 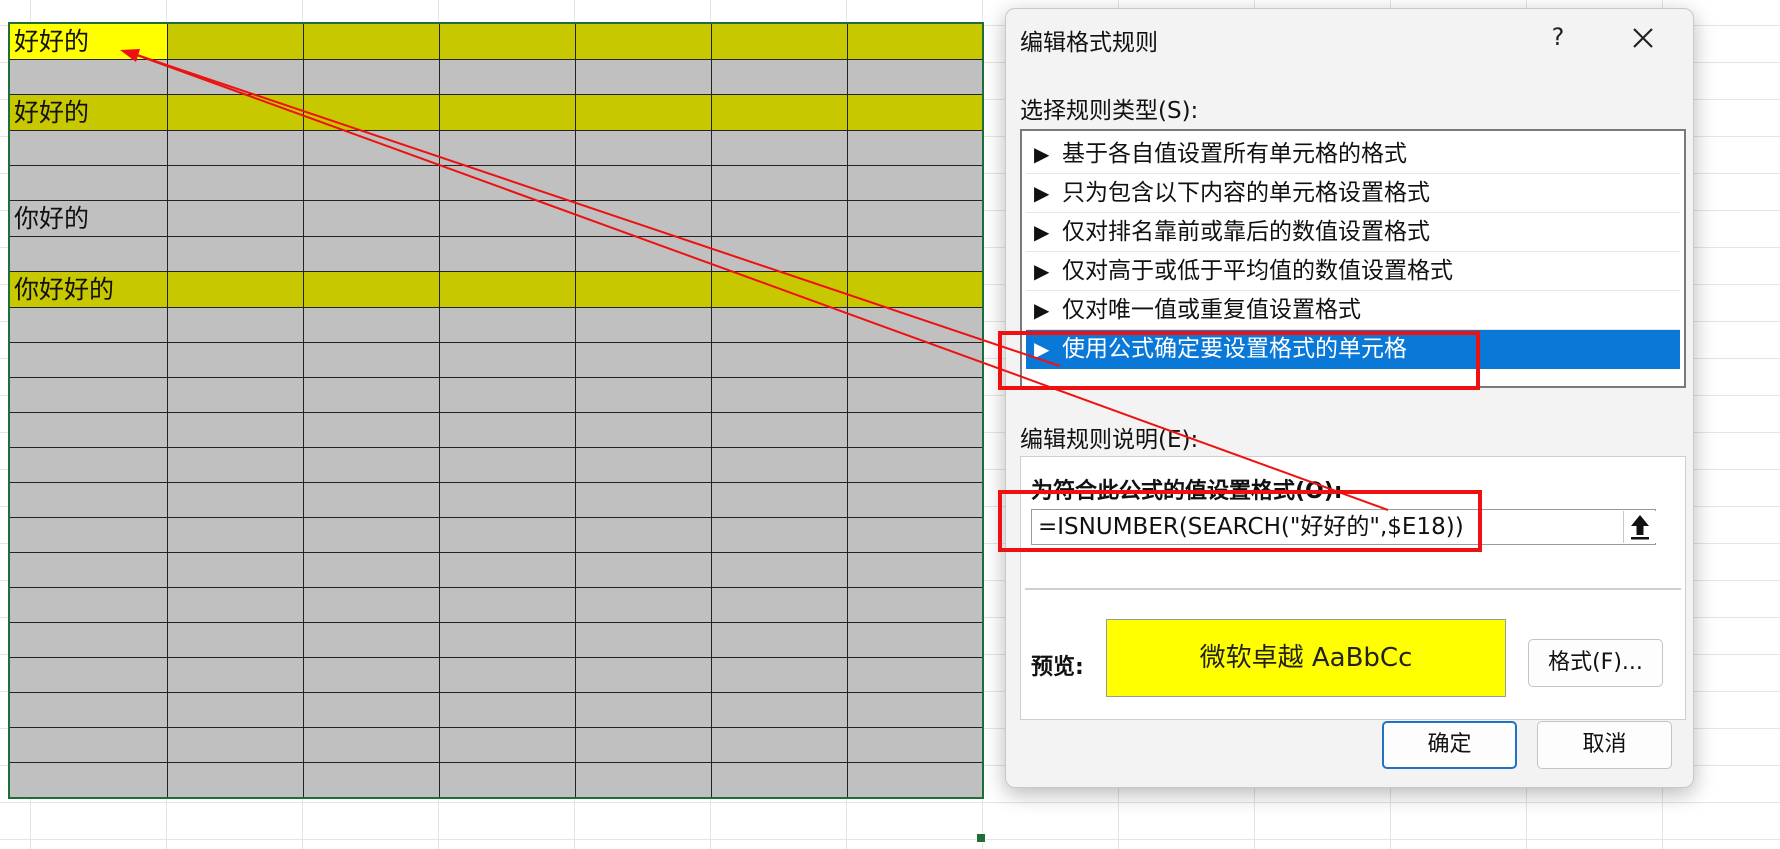 I want to click on cancel-button: 取消, so click(x=1604, y=745).